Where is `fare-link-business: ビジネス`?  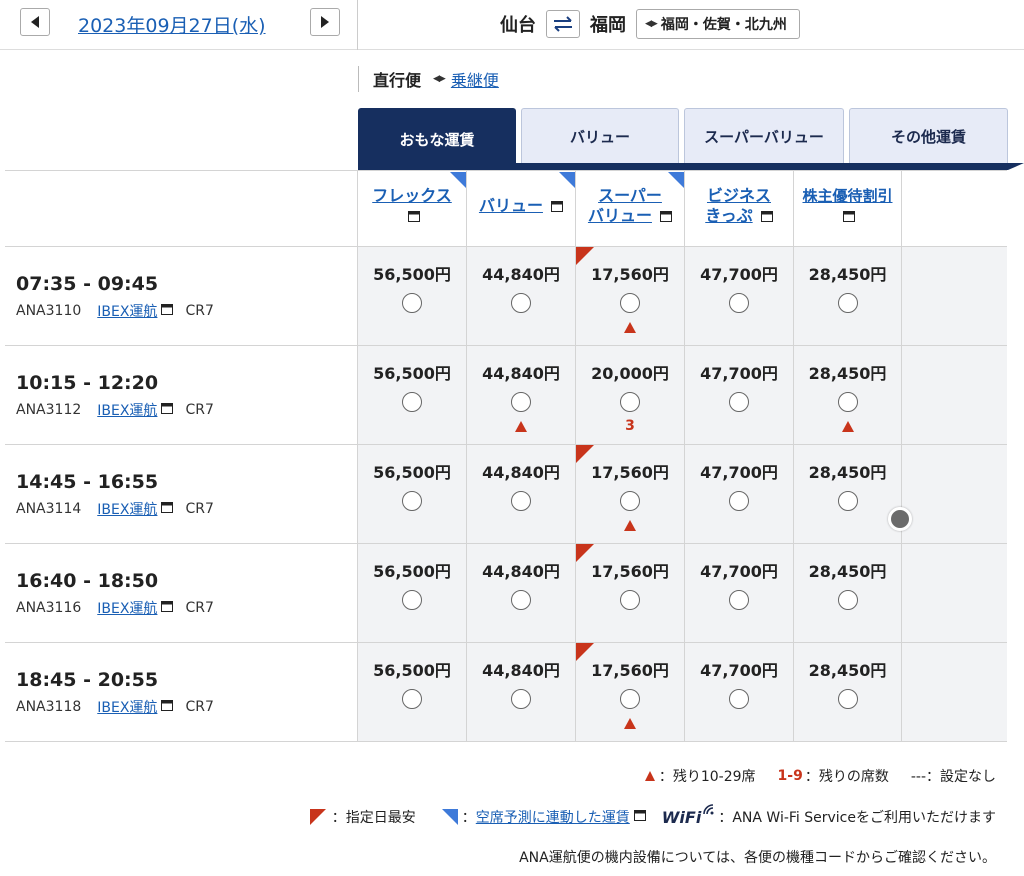 fare-link-business: ビジネス is located at coordinates (739, 195).